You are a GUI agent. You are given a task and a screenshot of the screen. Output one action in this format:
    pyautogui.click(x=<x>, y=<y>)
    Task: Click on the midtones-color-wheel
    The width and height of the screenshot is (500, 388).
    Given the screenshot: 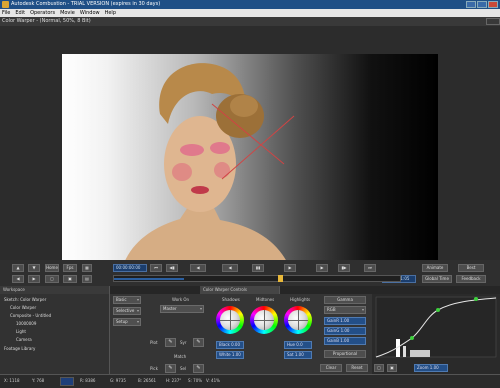 What is the action you would take?
    pyautogui.click(x=264, y=320)
    